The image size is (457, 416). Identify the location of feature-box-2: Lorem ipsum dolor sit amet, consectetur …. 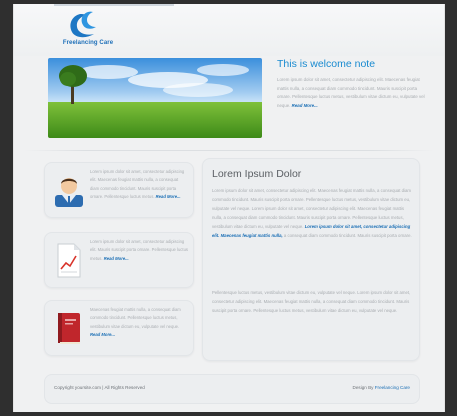
(119, 260).